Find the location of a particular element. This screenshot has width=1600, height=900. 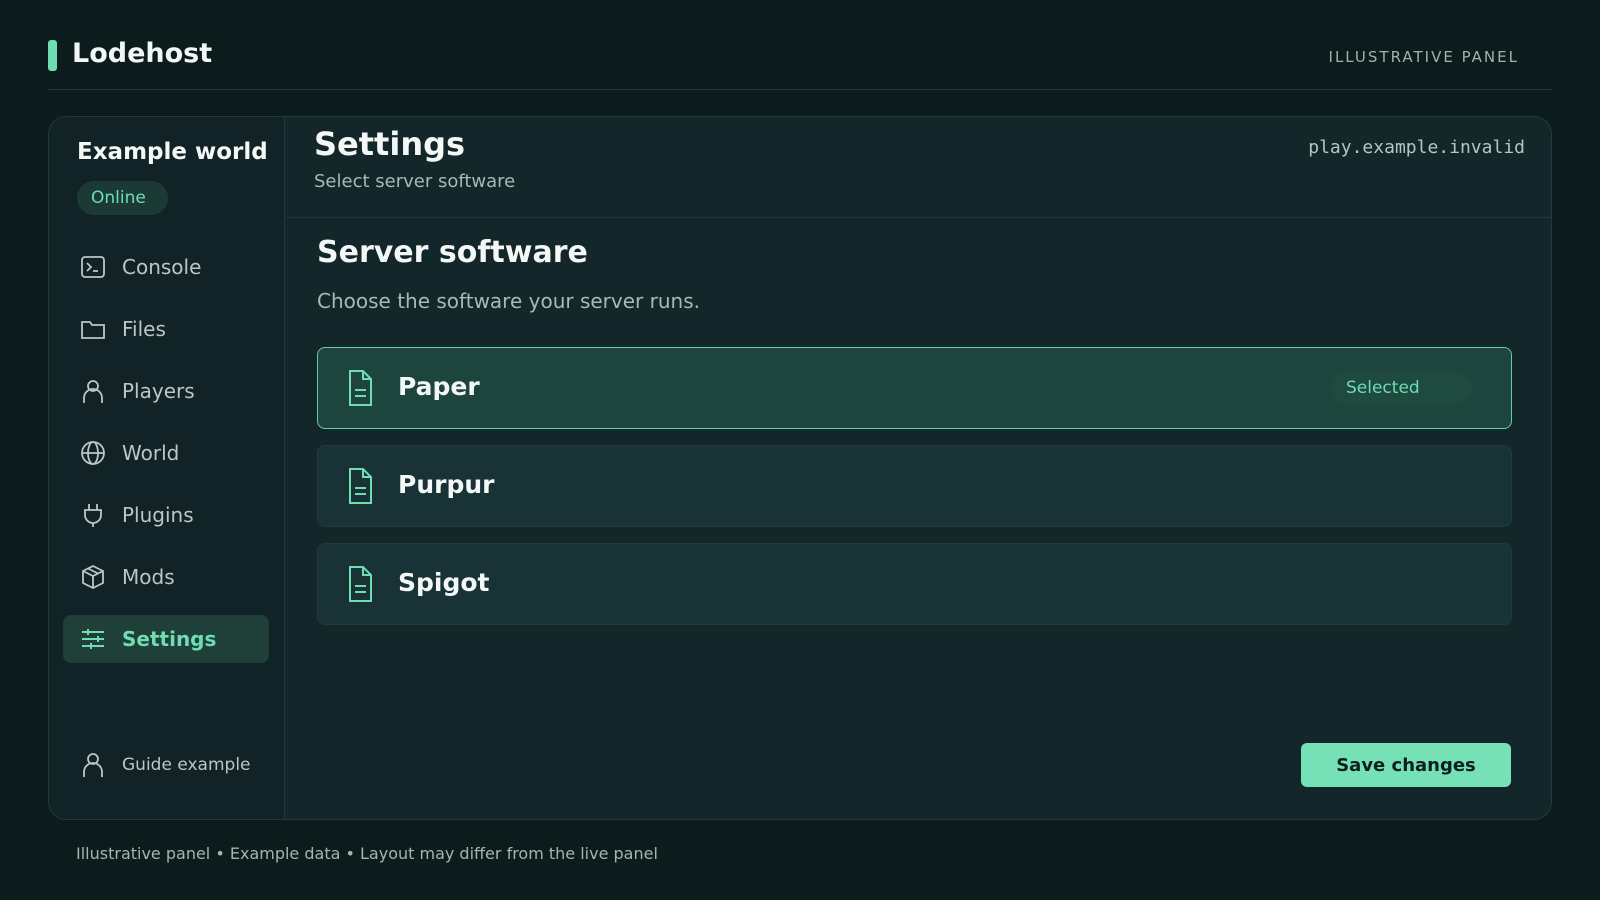

section-title: Server software is located at coordinates (452, 252).